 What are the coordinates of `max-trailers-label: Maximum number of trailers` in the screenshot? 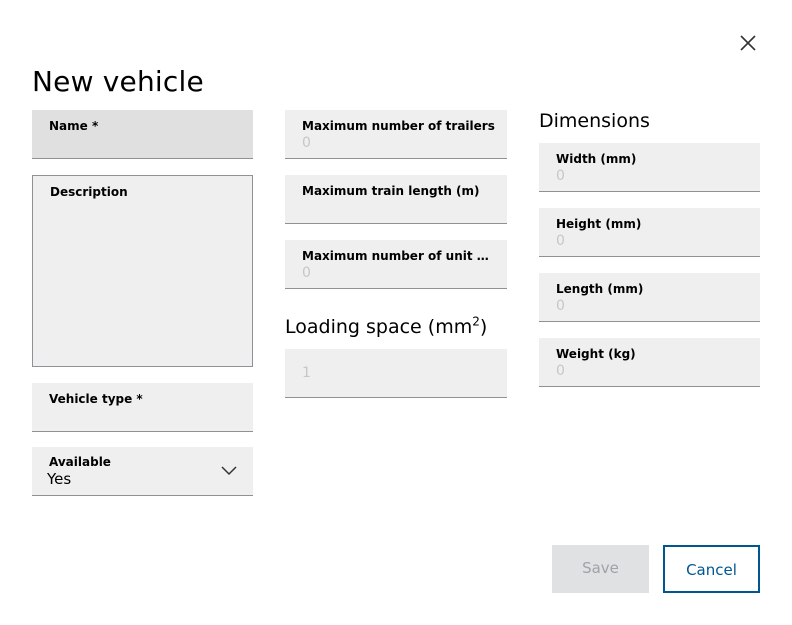 It's located at (398, 126).